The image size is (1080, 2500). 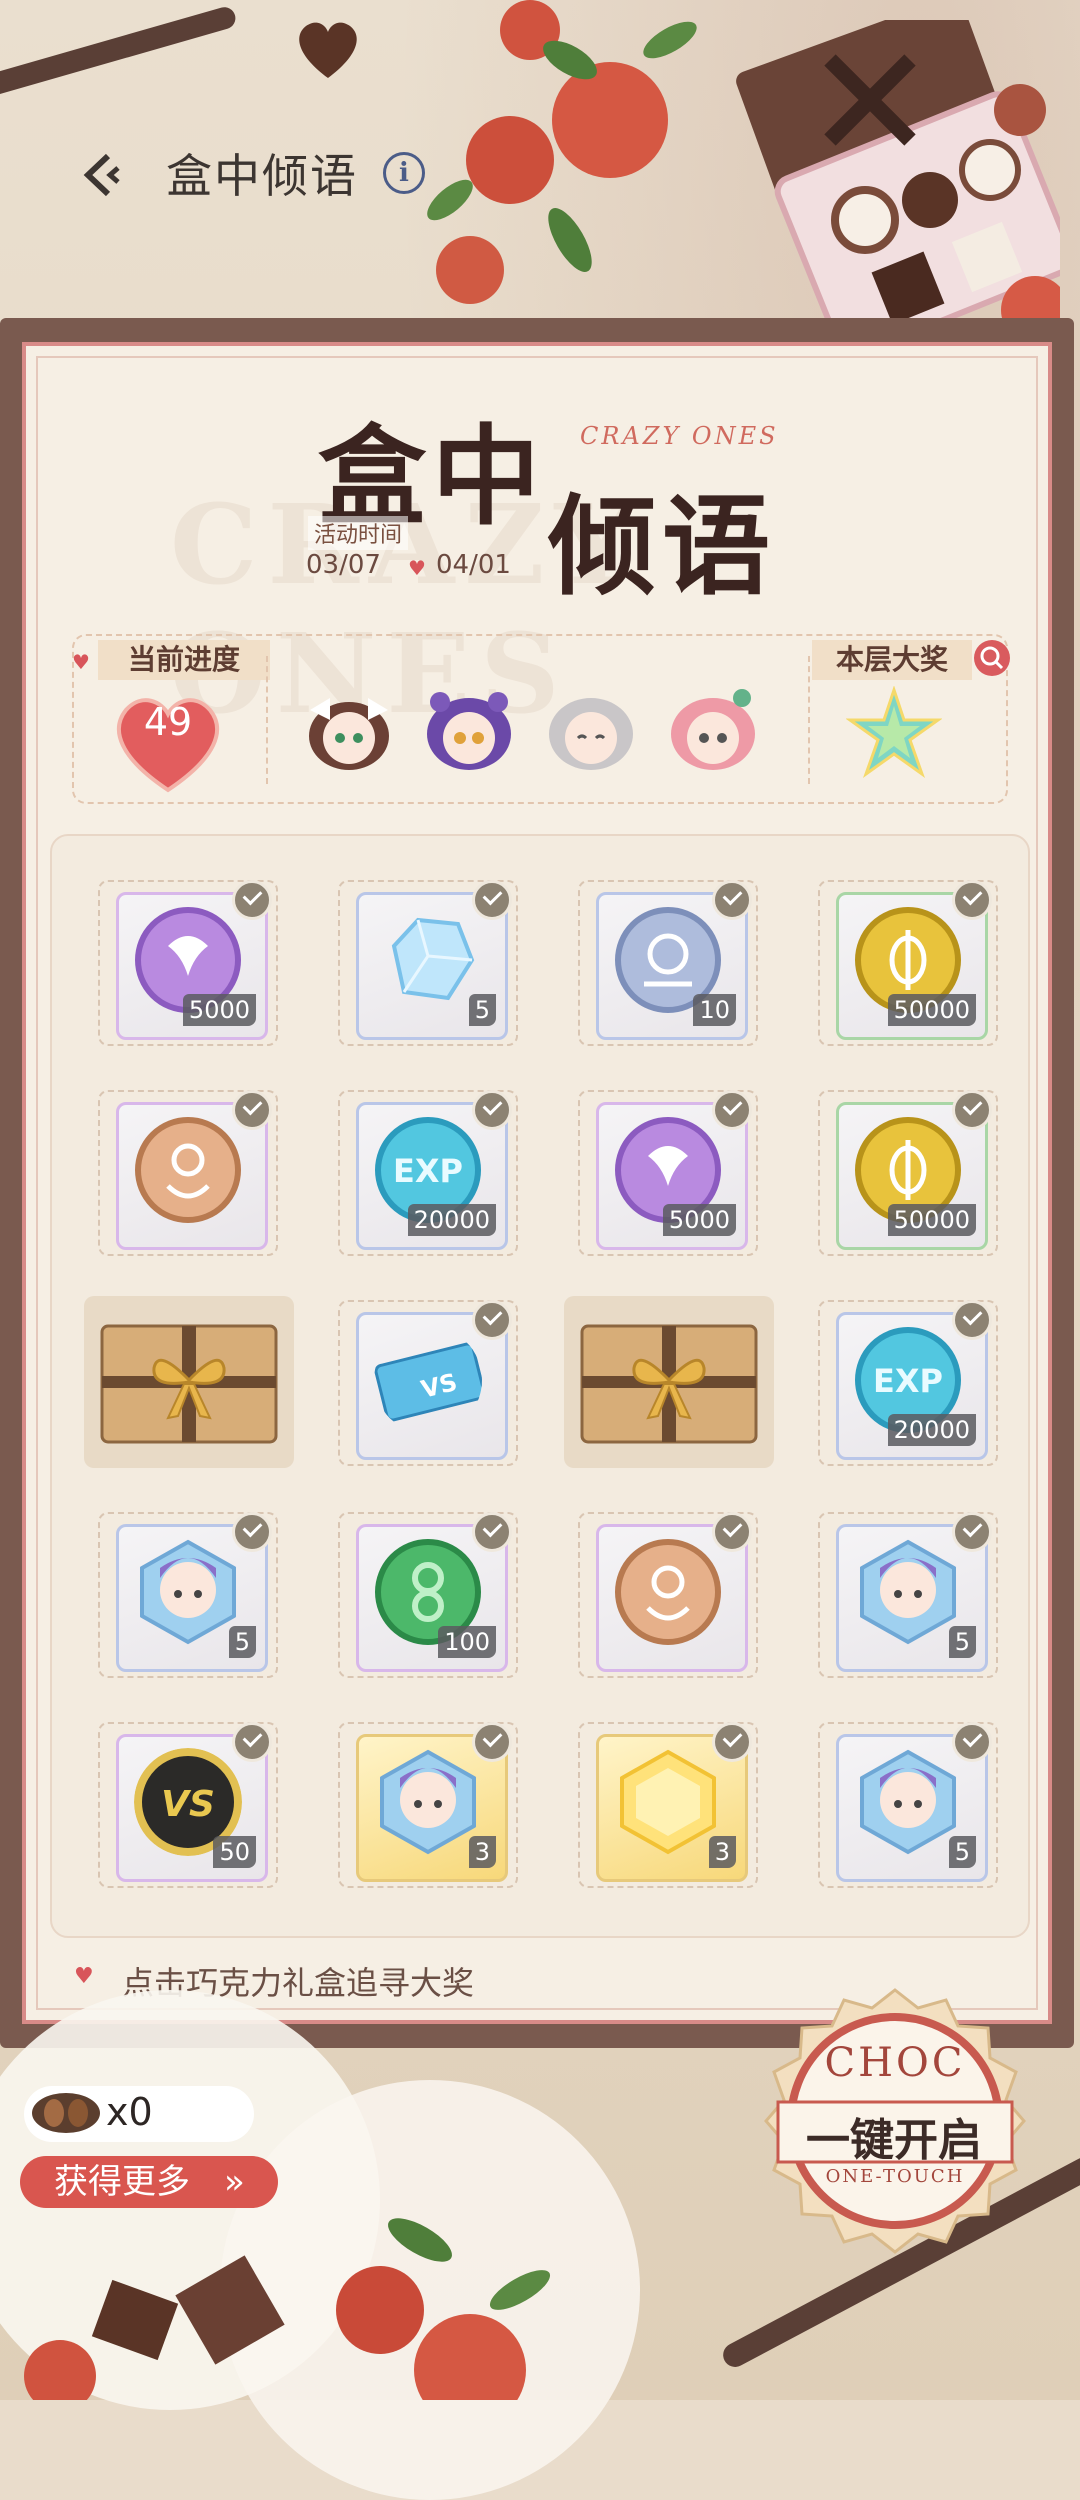 What do you see at coordinates (168, 722) in the screenshot?
I see `progress-value: 49` at bounding box center [168, 722].